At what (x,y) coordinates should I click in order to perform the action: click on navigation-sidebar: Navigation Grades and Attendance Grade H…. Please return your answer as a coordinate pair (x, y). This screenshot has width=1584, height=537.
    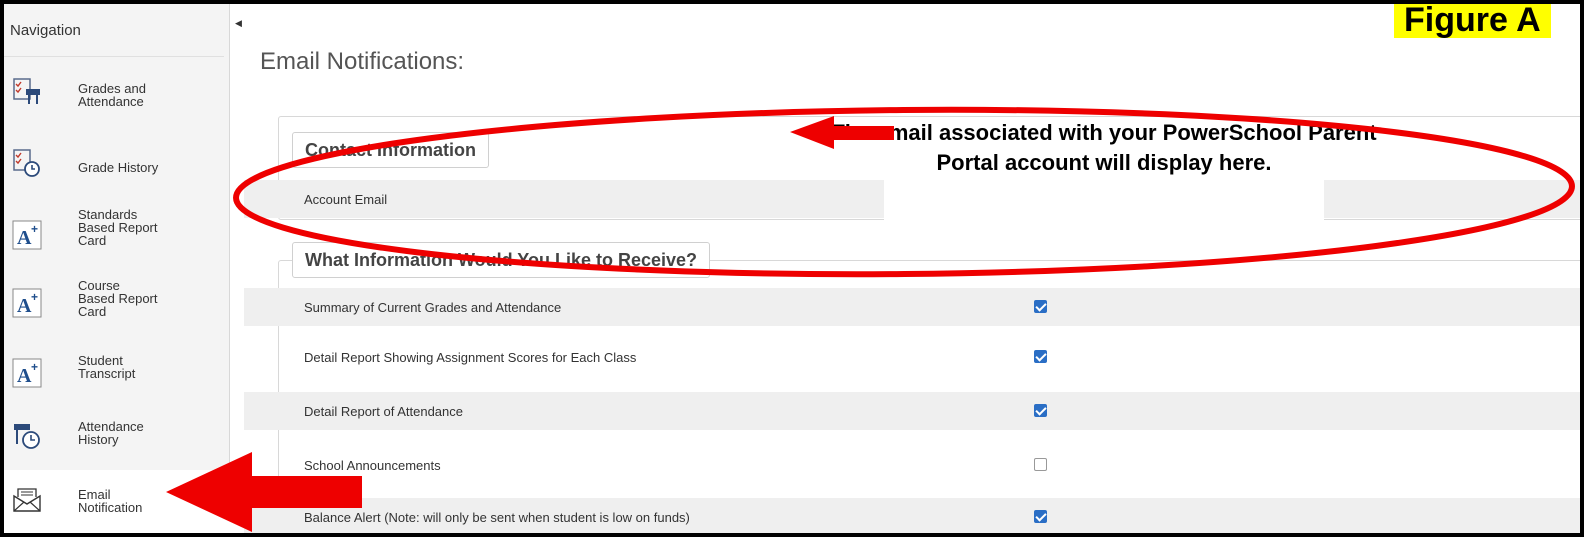
    Looking at the image, I should click on (117, 268).